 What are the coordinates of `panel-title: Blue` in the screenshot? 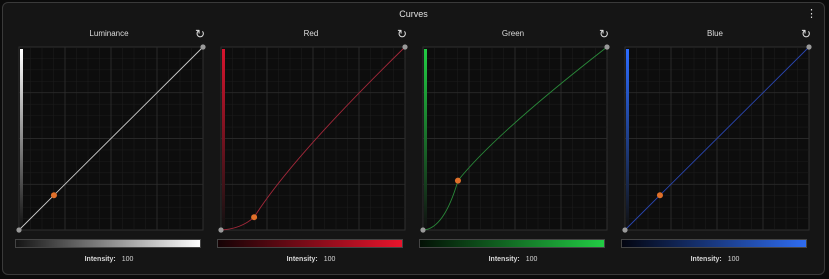 It's located at (714, 33).